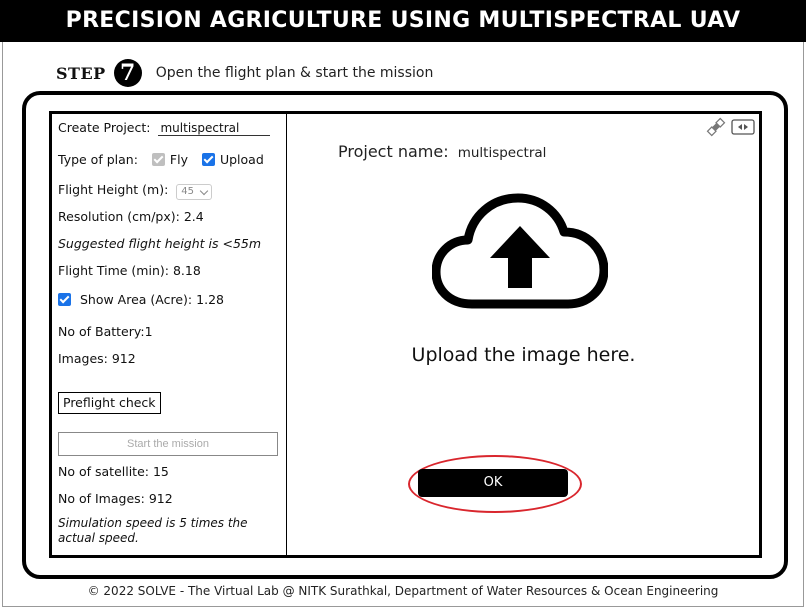 This screenshot has height=610, width=806. Describe the element at coordinates (119, 216) in the screenshot. I see `resolution-label: Resolution (cm/px):` at that location.